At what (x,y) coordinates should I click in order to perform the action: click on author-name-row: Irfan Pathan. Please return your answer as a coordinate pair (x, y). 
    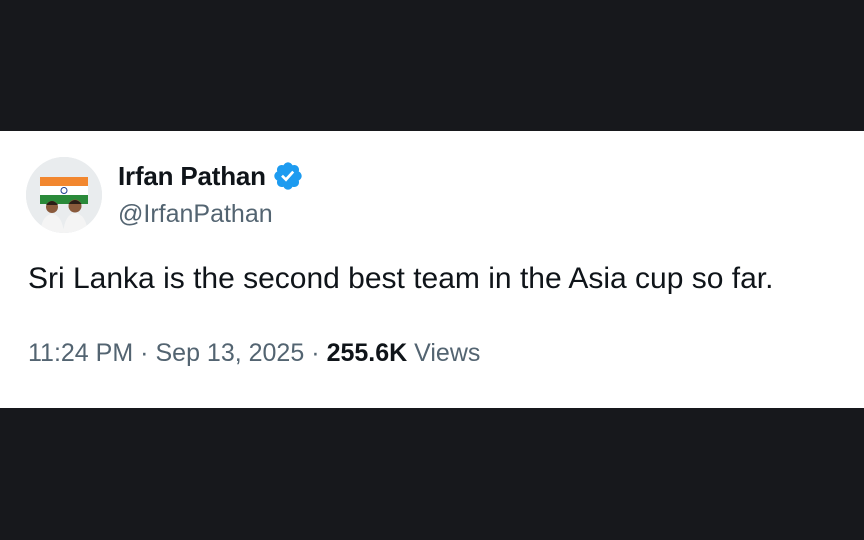
    Looking at the image, I should click on (211, 176).